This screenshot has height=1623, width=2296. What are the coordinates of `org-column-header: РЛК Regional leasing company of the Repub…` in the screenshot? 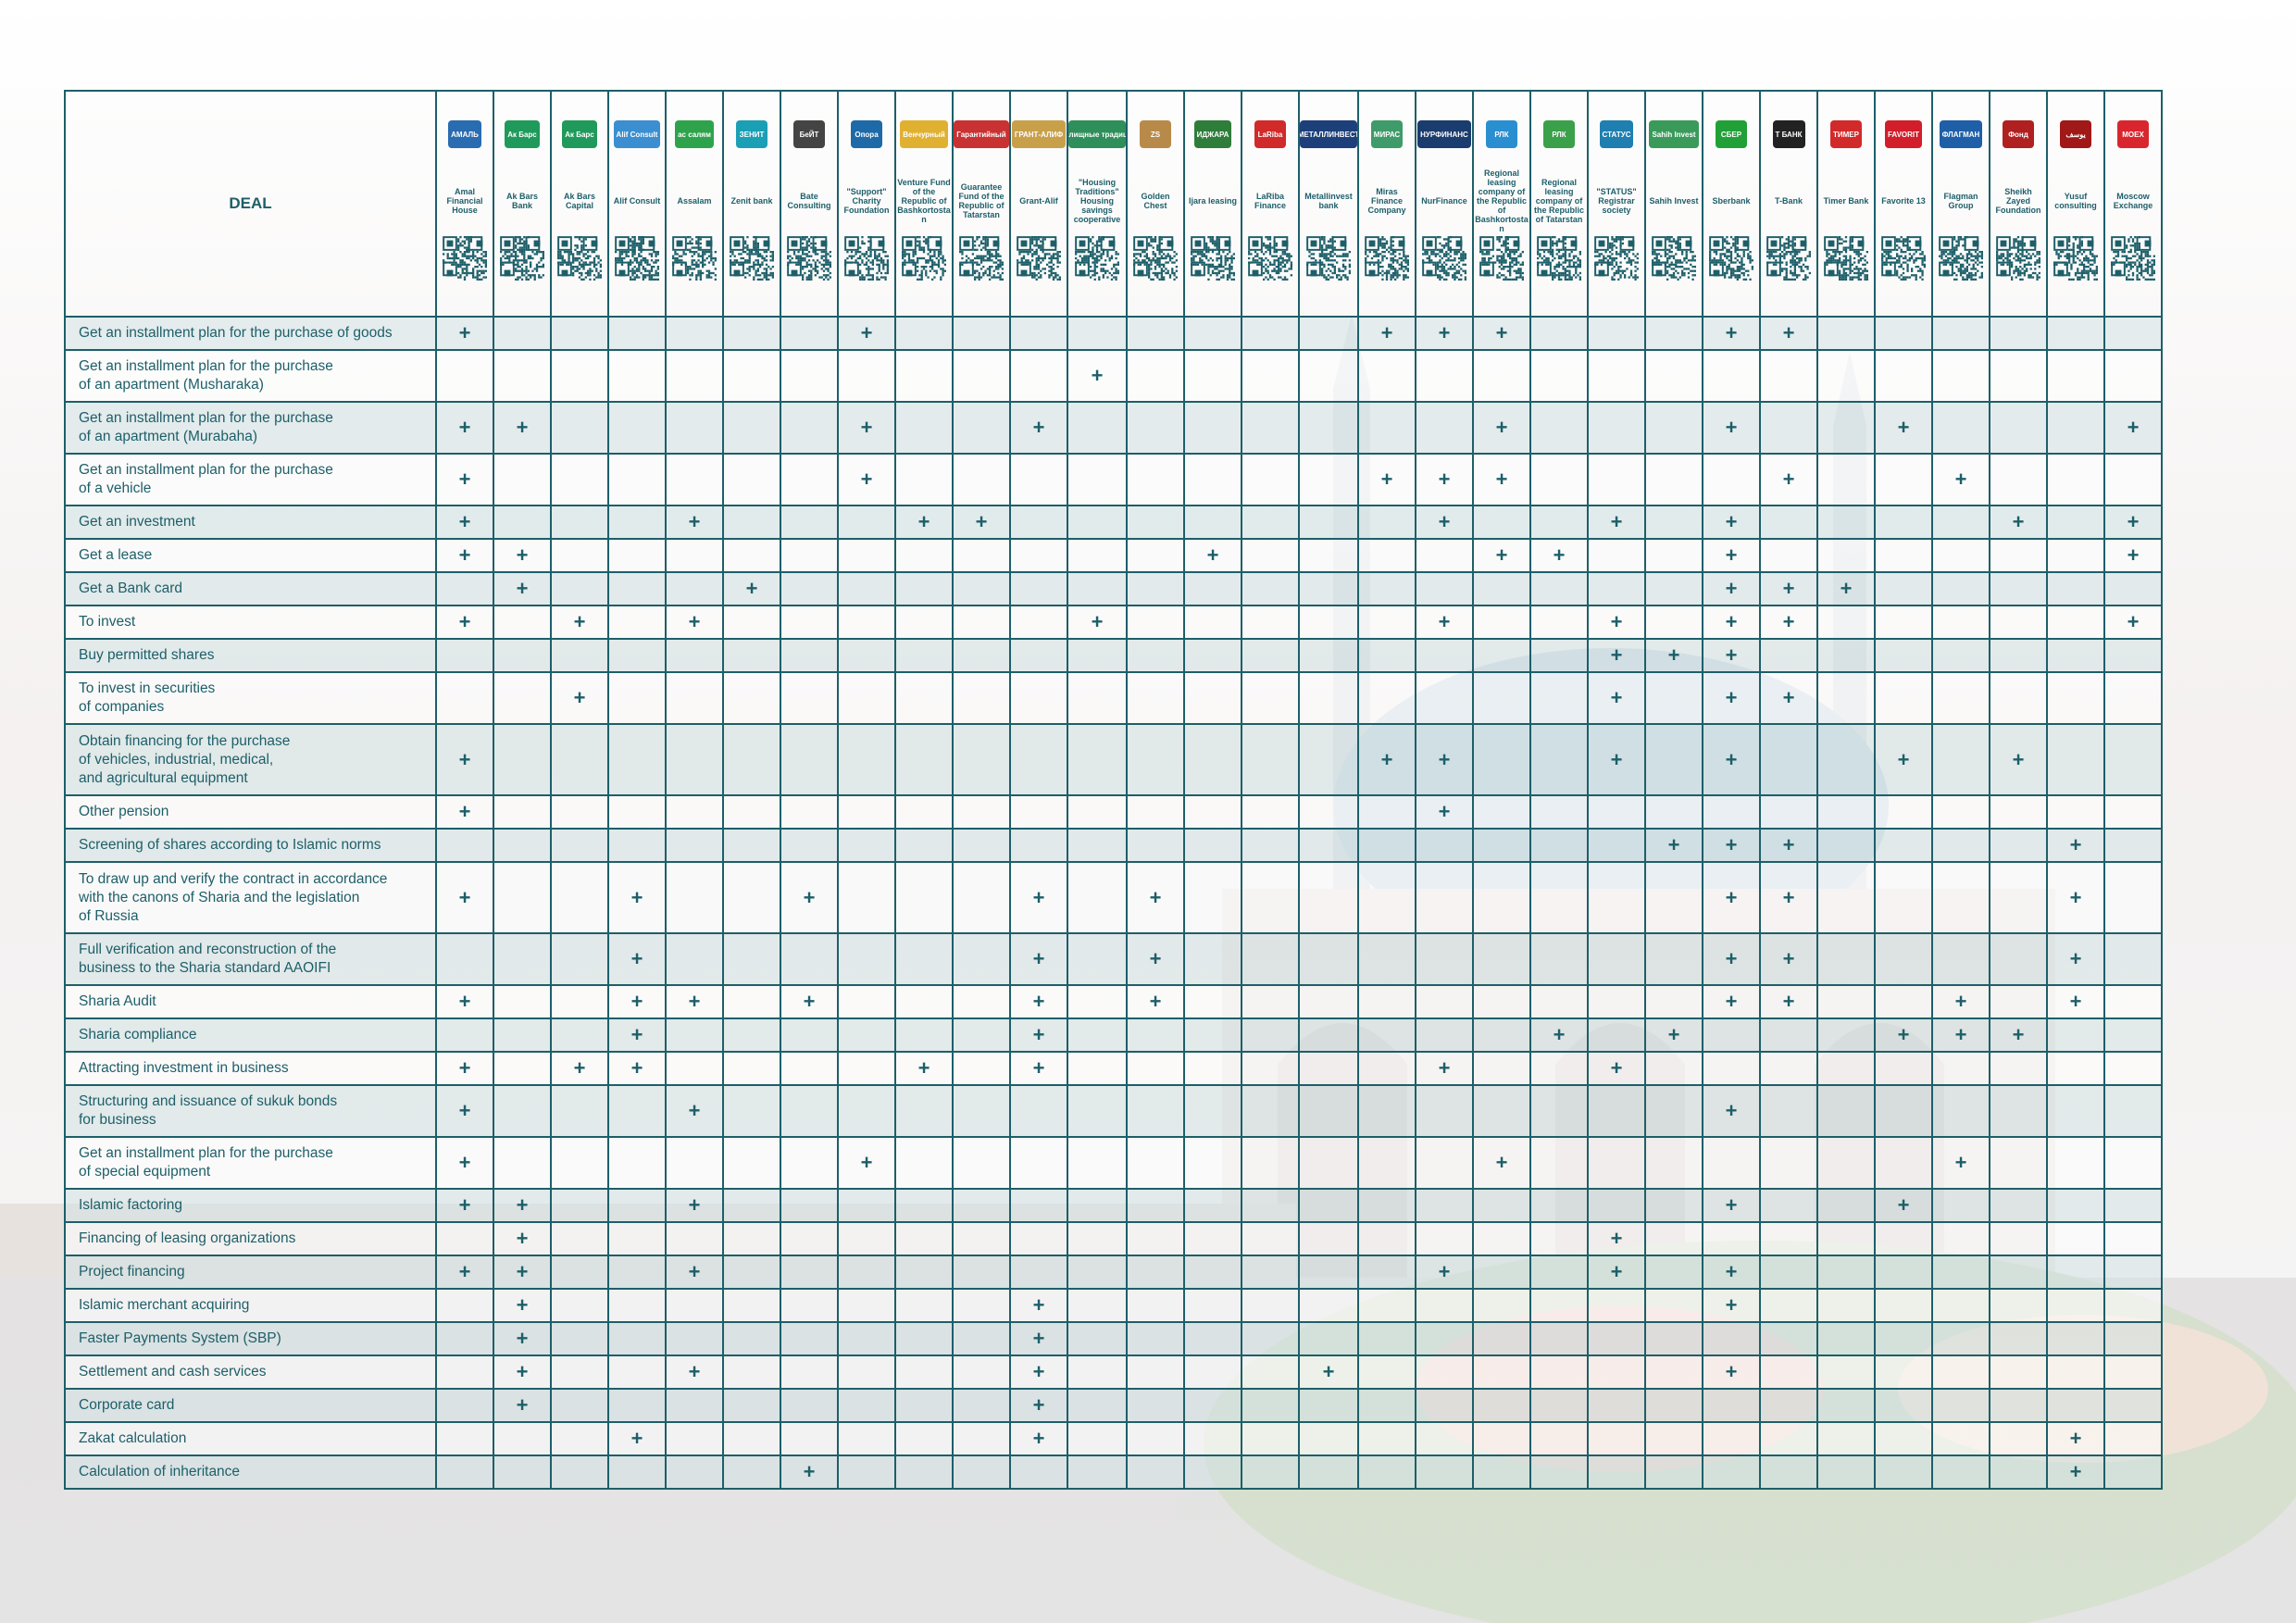 It's located at (1501, 204).